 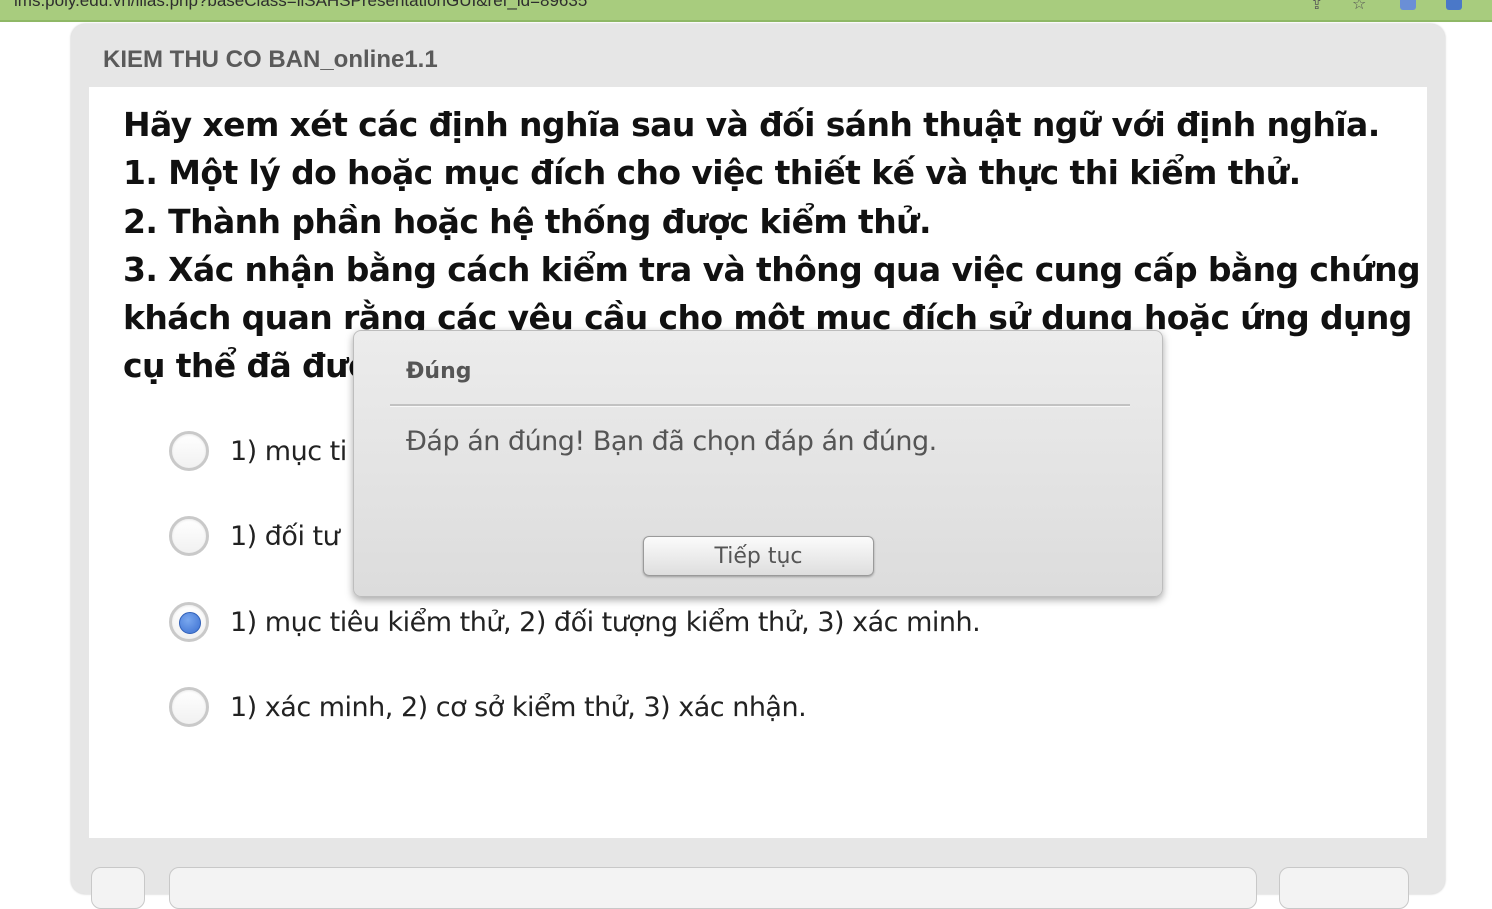 I want to click on bottom-navigation-bar, so click(x=758, y=888).